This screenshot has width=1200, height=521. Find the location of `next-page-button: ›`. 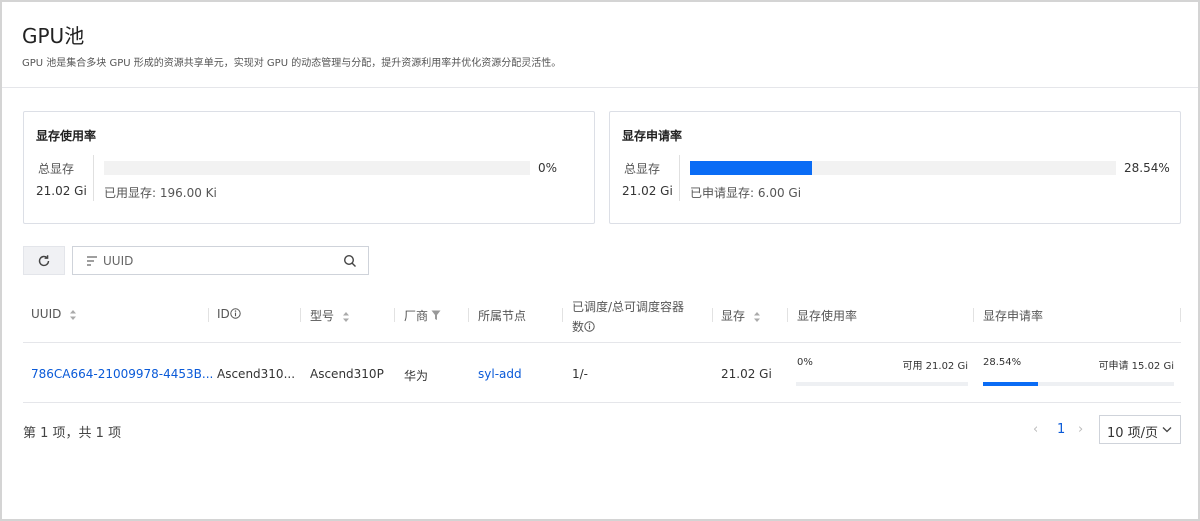

next-page-button: › is located at coordinates (1080, 429).